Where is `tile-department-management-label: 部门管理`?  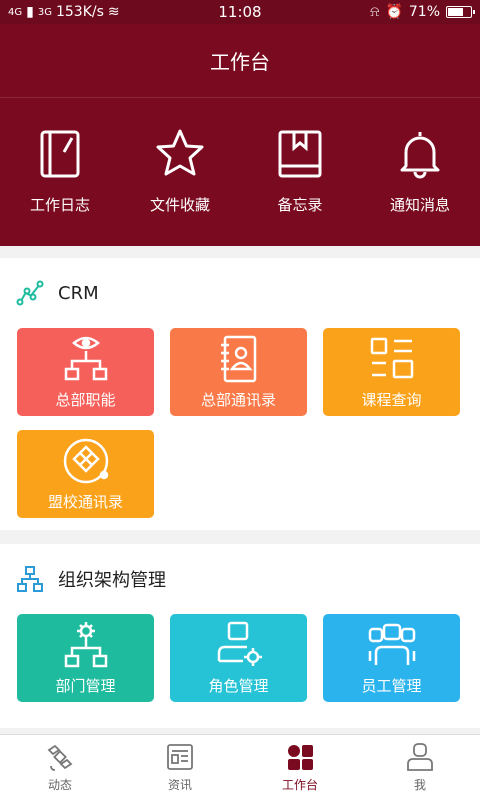 tile-department-management-label: 部门管理 is located at coordinates (85, 686).